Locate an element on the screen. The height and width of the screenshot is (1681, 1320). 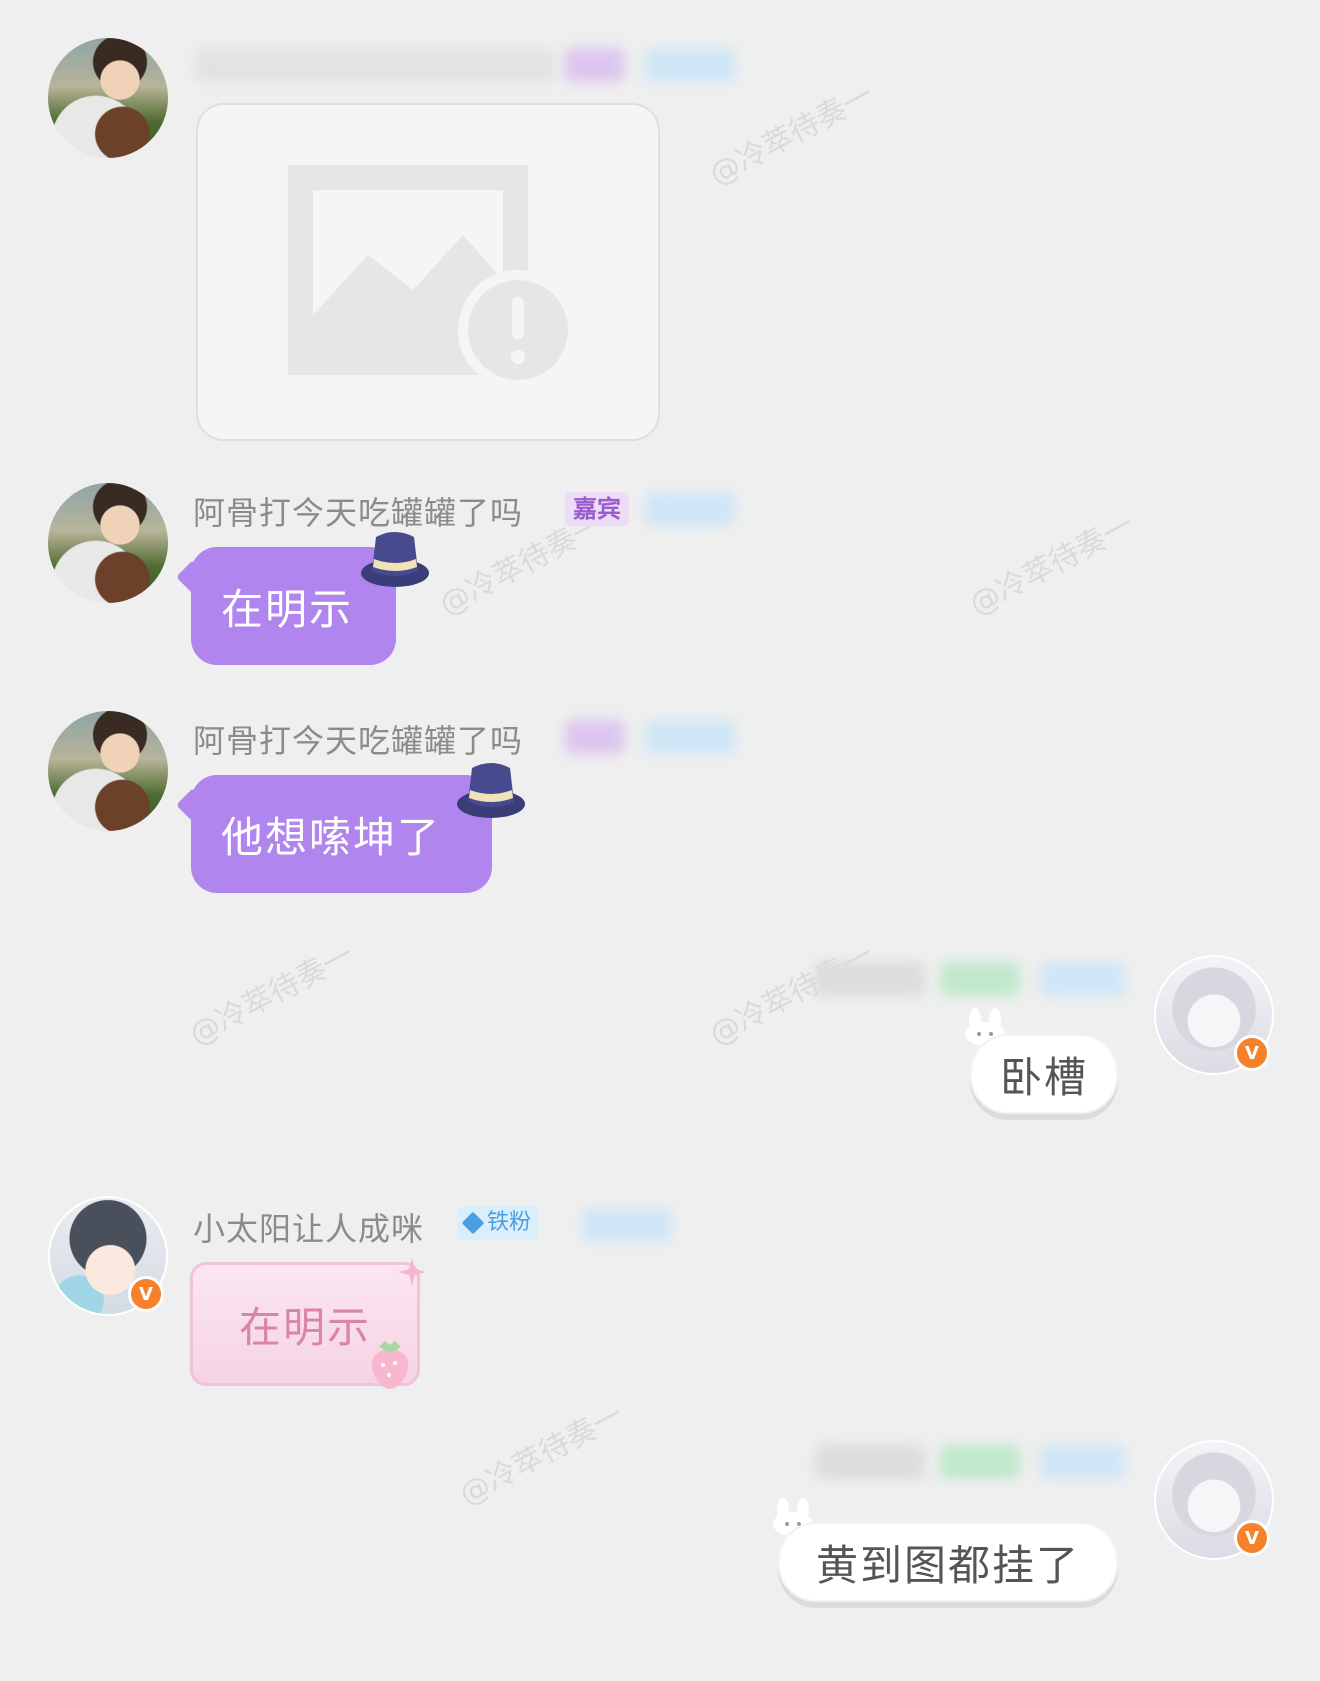
message-bubble: 他想嗦坤了 is located at coordinates (341, 834).